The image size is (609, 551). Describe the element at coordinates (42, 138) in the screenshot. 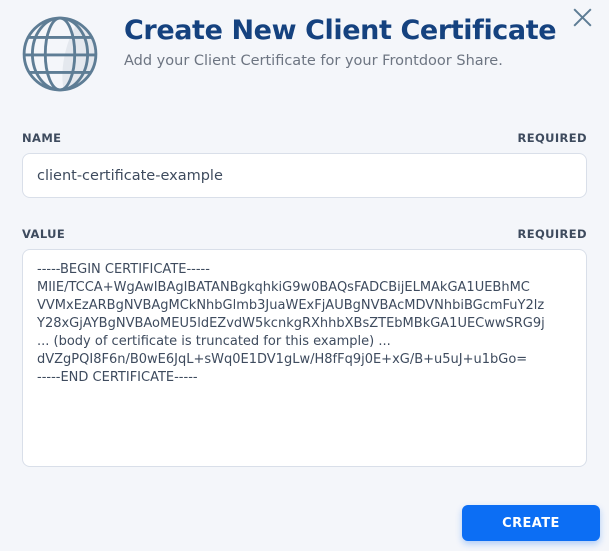

I see `name-label: NAME` at that location.